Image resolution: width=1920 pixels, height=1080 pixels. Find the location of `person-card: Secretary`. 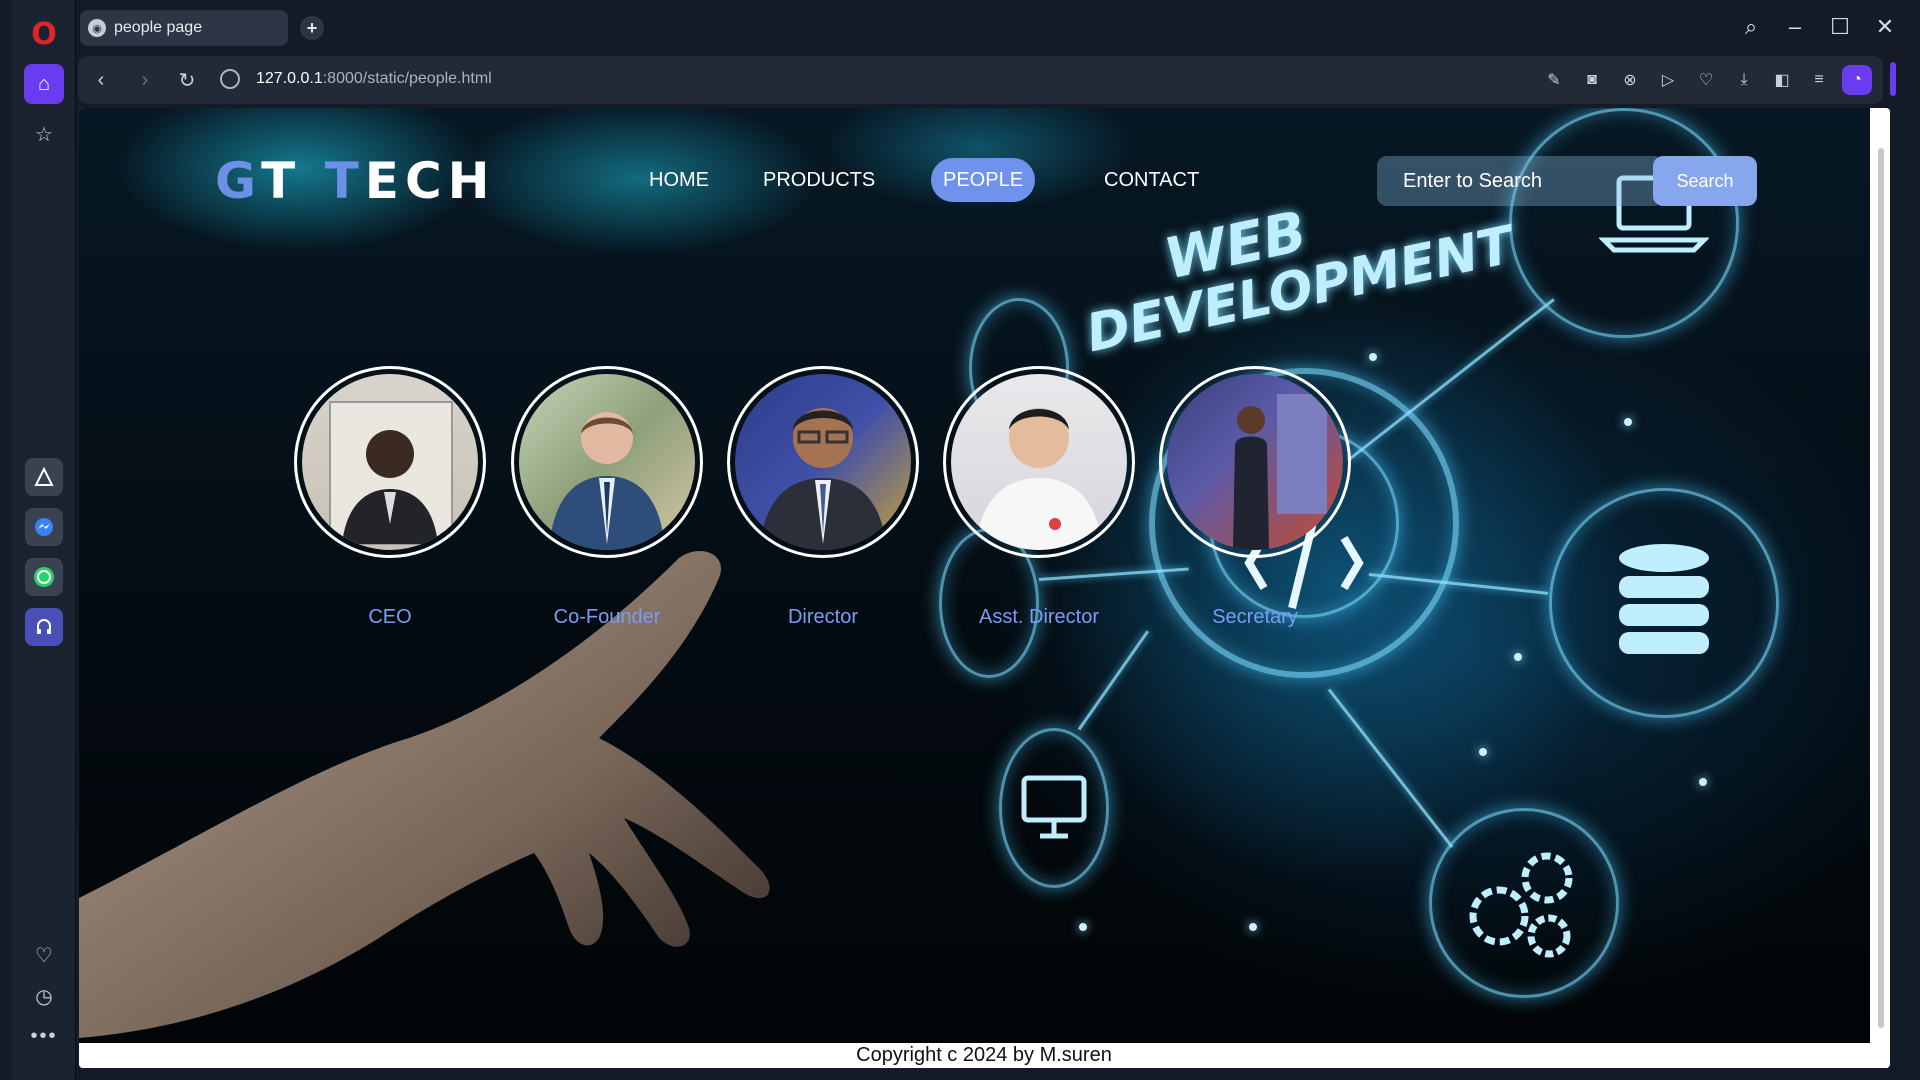

person-card: Secretary is located at coordinates (1255, 497).